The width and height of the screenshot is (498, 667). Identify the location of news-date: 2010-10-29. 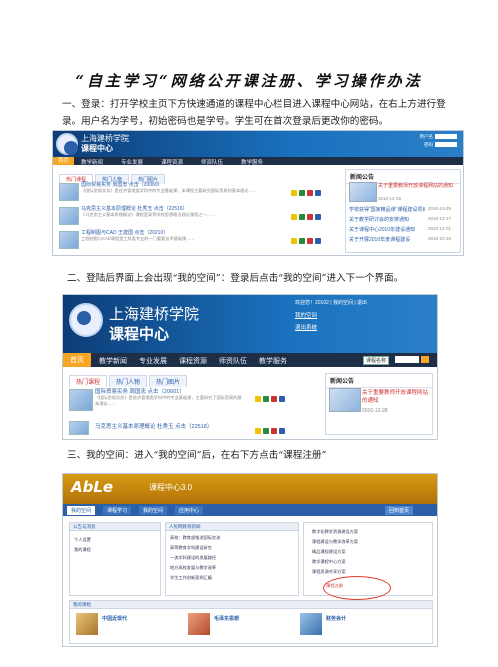
(440, 208).